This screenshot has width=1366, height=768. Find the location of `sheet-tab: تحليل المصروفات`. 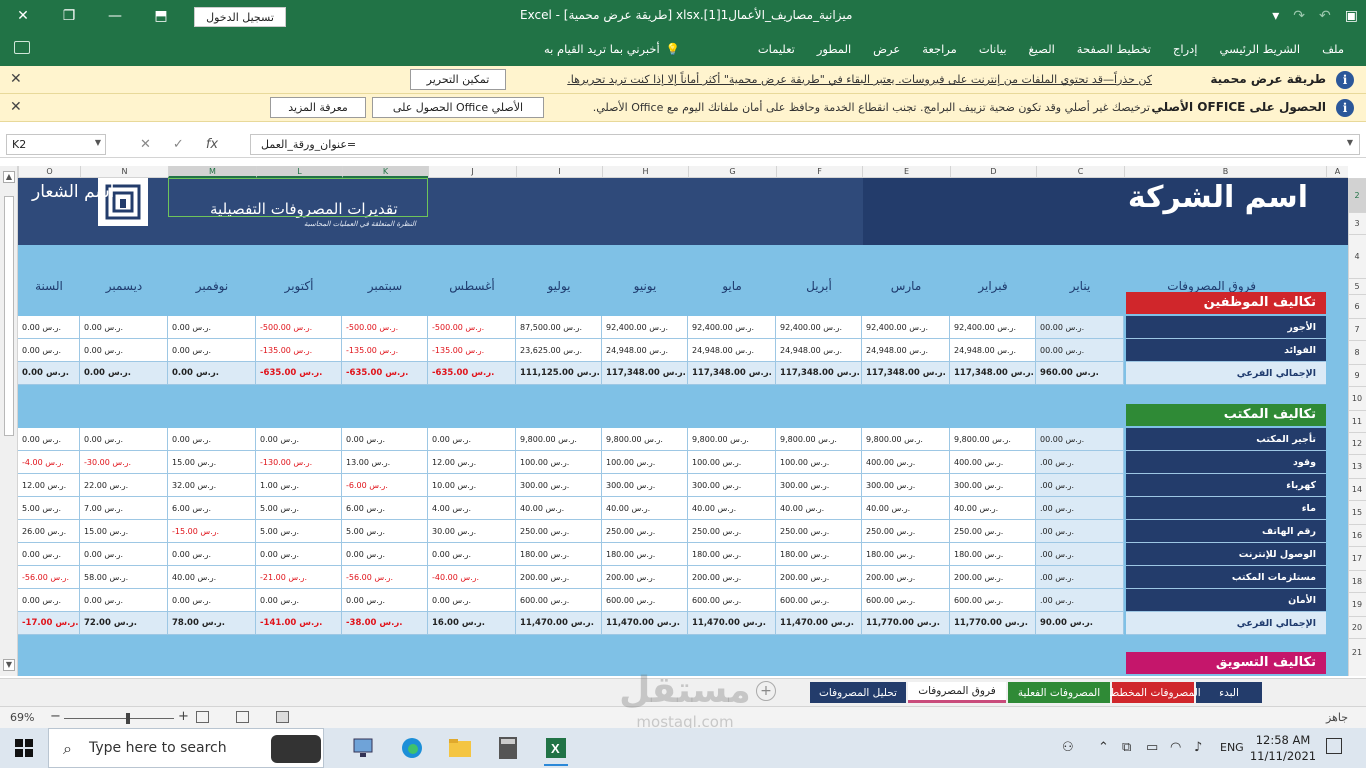

sheet-tab: تحليل المصروفات is located at coordinates (858, 692).